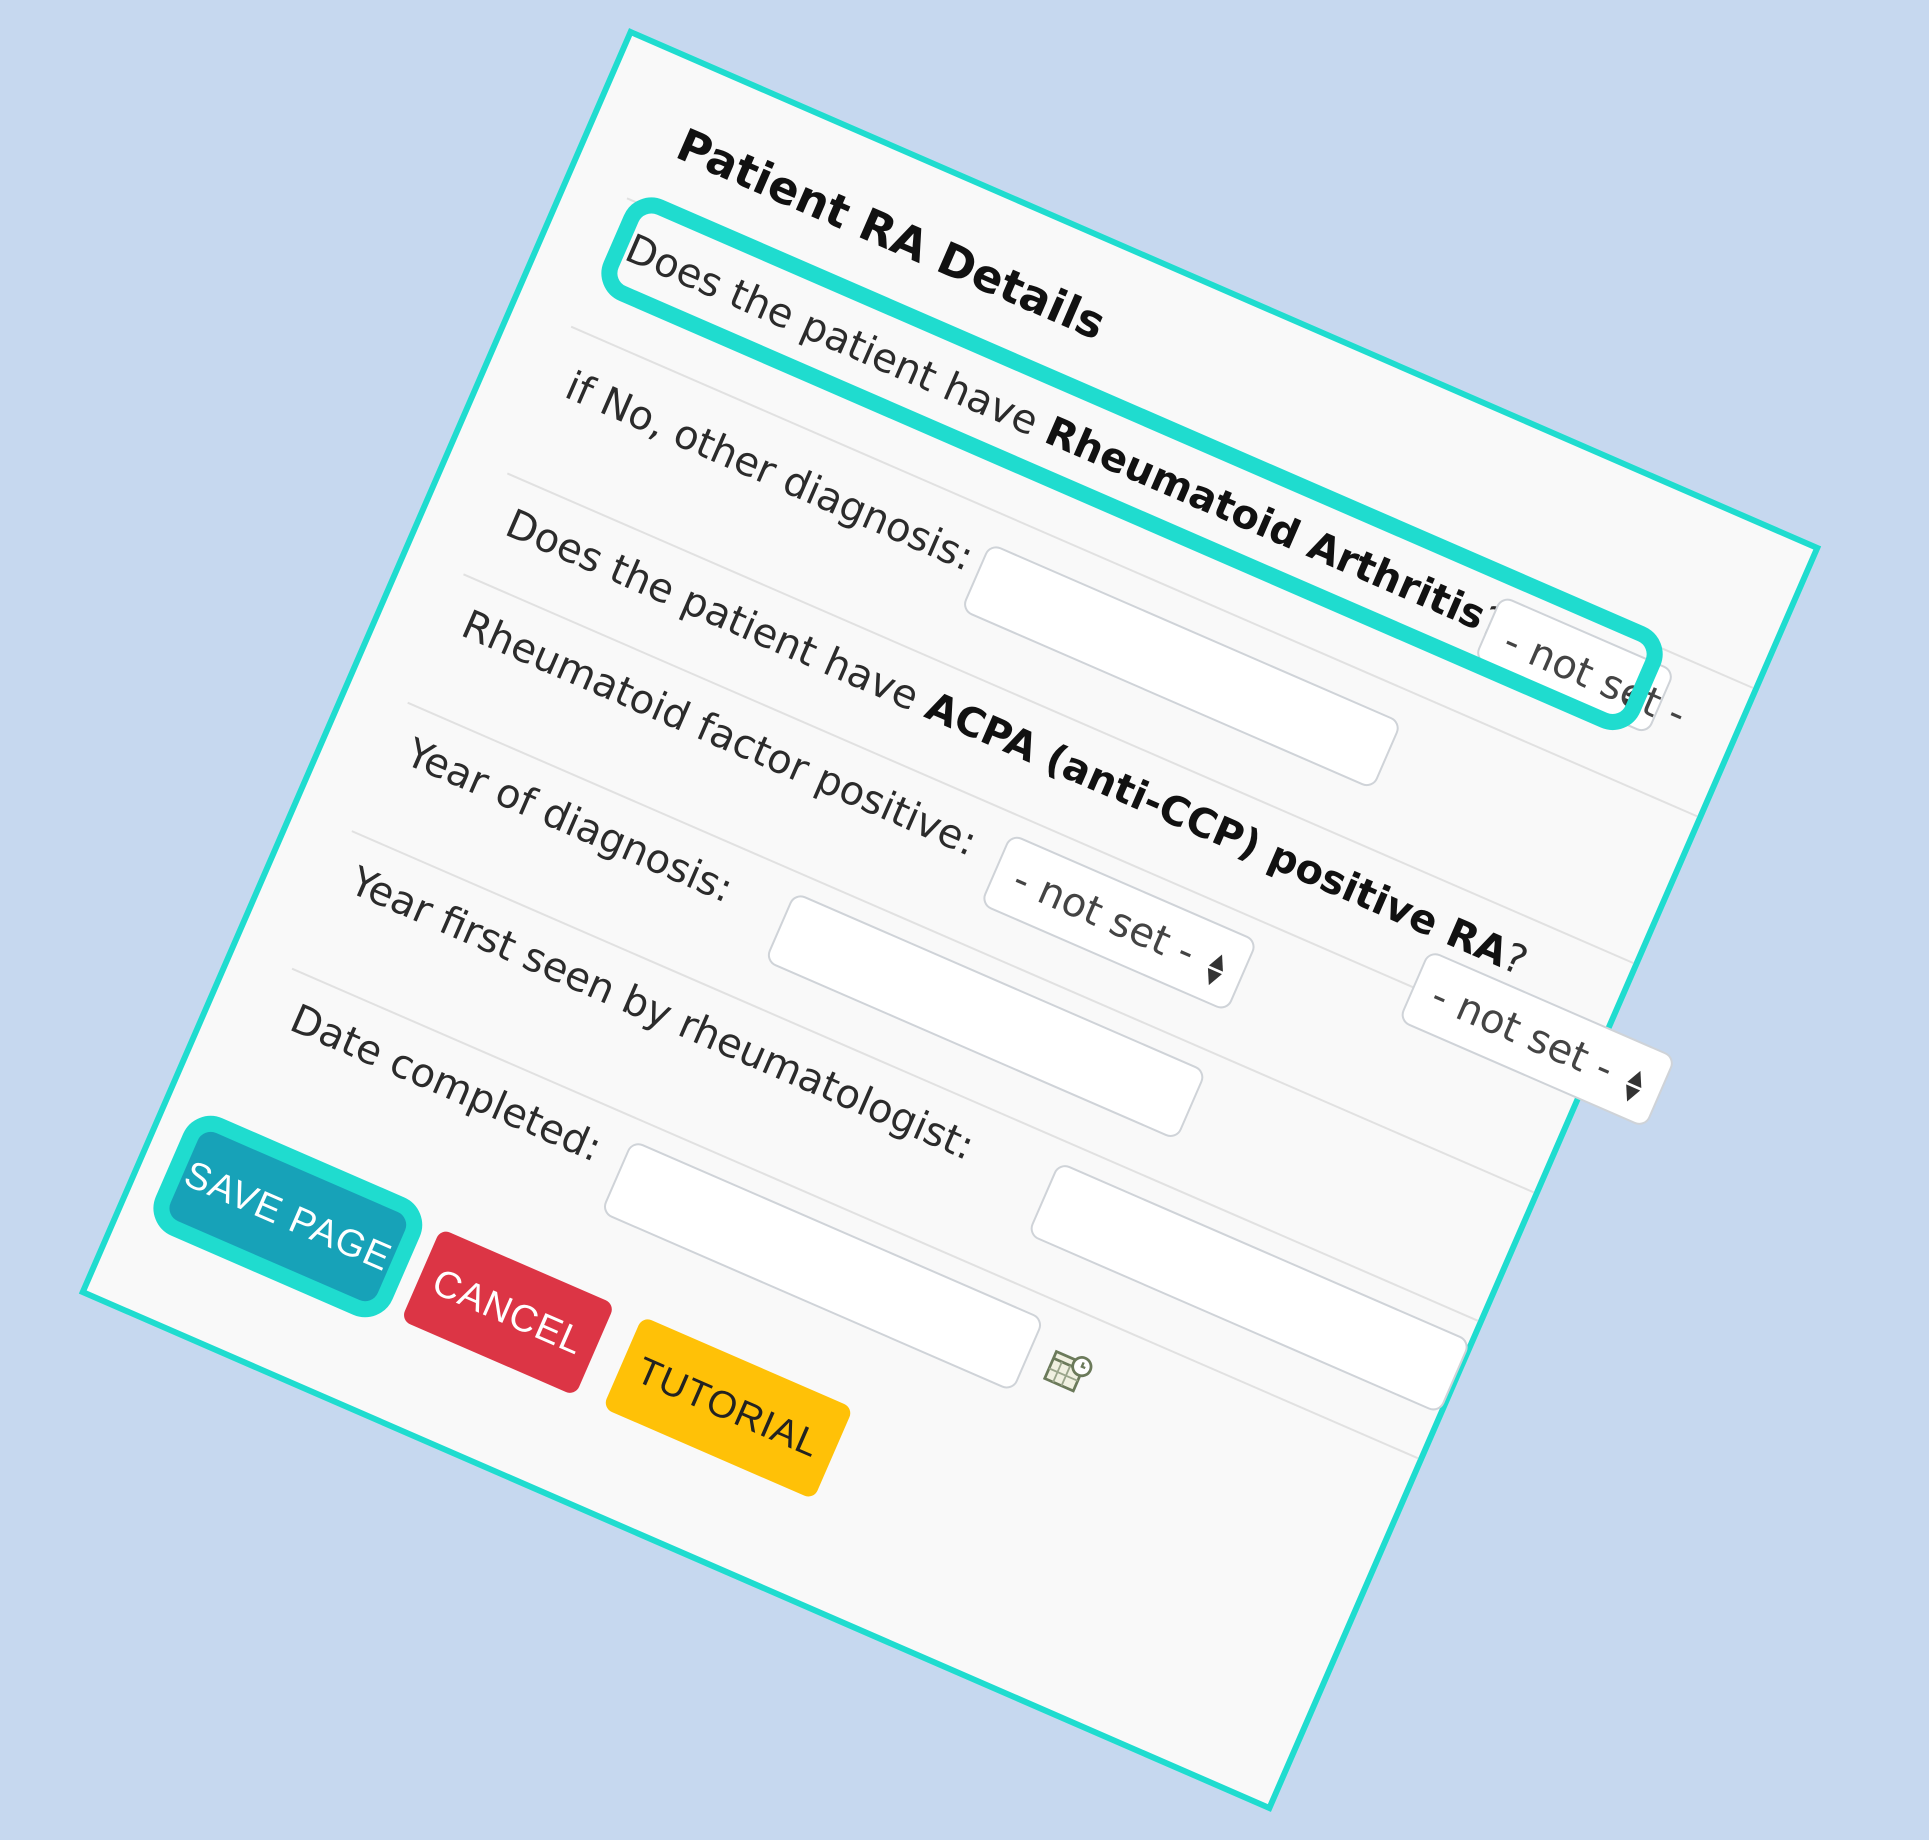 The image size is (1929, 1840). I want to click on calendar-icon, so click(1067, 1372).